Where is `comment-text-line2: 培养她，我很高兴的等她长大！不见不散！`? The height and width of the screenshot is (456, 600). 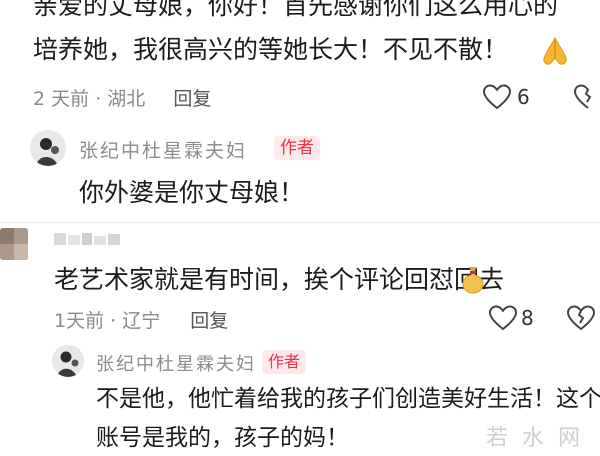 comment-text-line2: 培养她，我很高兴的等她长大！不见不散！ is located at coordinates (271, 49).